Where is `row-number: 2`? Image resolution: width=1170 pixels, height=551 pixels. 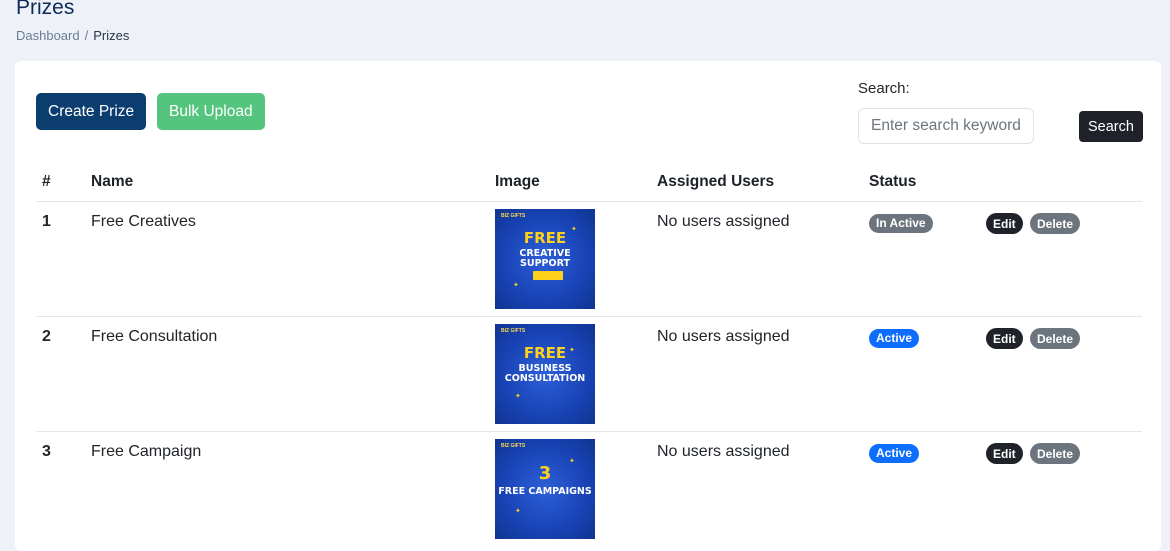 row-number: 2 is located at coordinates (46, 336).